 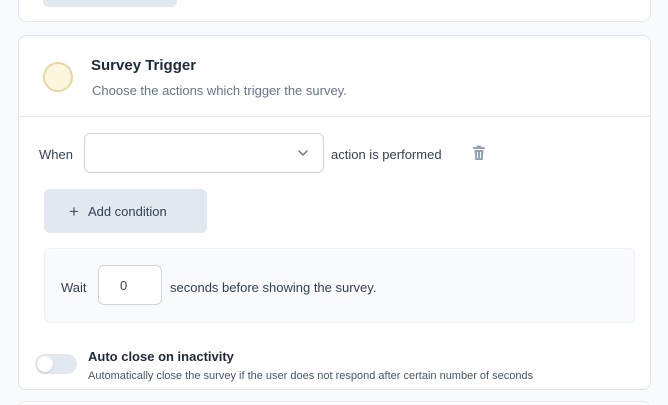 I want to click on add-condition-button: + Add condition, so click(x=125, y=211).